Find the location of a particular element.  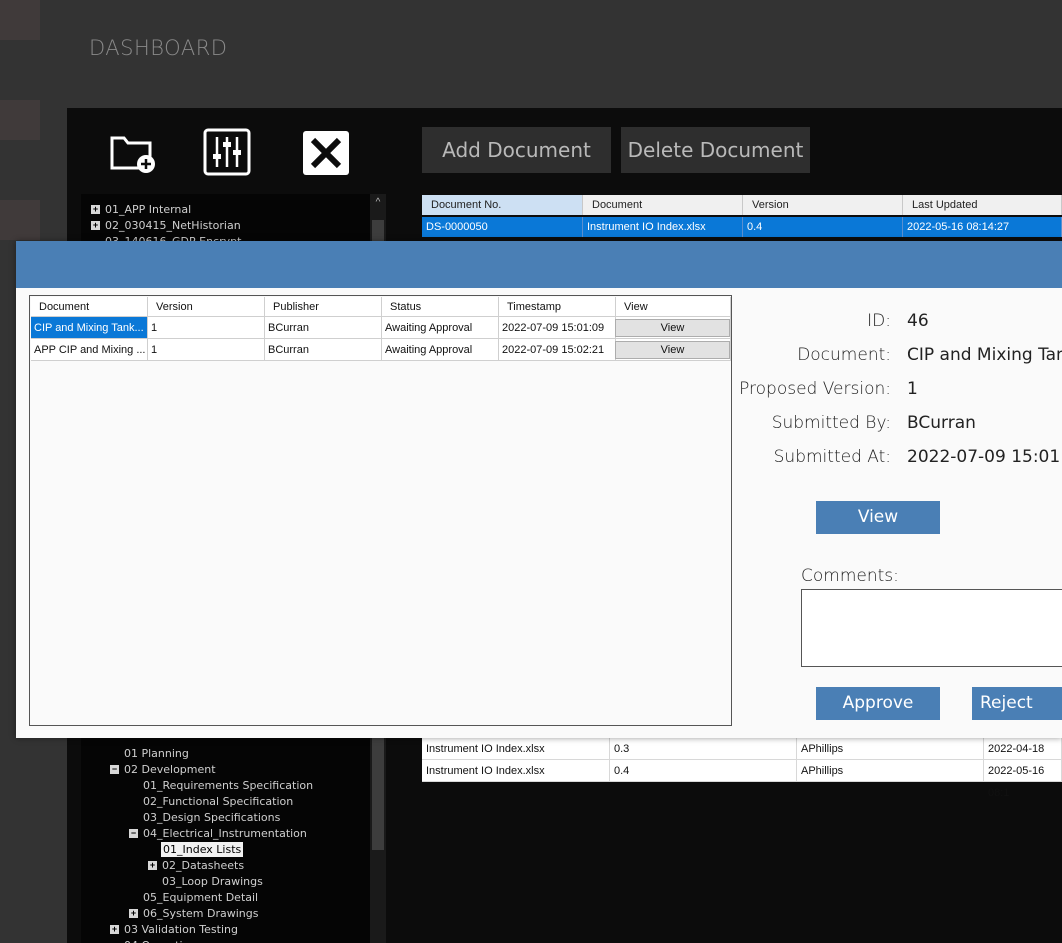

dialog-title-bar is located at coordinates (539, 264).